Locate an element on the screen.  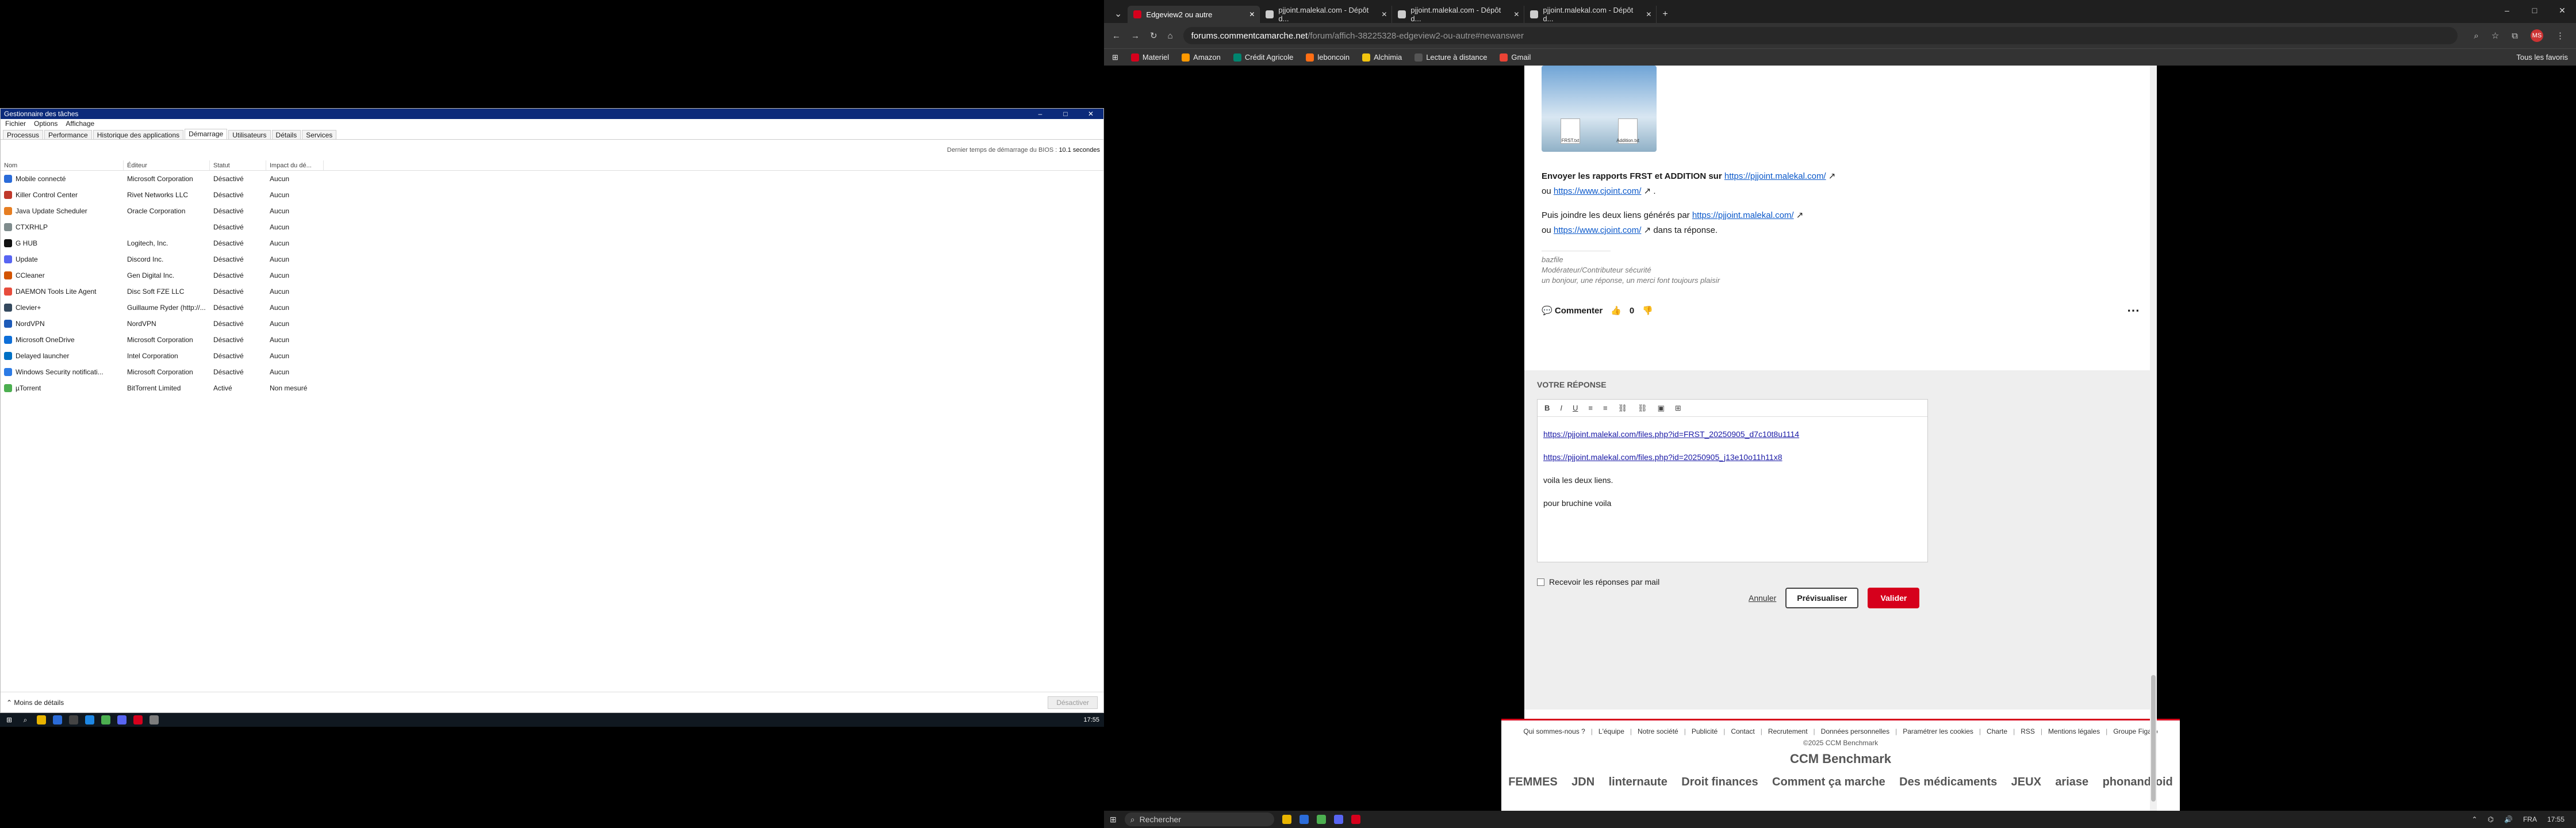
footer-link: Contact is located at coordinates (1738, 731).